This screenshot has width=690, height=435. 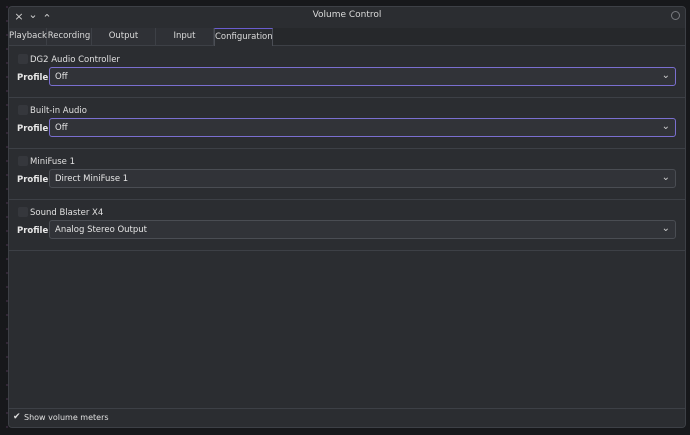 I want to click on show-meters-label: Show volume meters, so click(x=66, y=417).